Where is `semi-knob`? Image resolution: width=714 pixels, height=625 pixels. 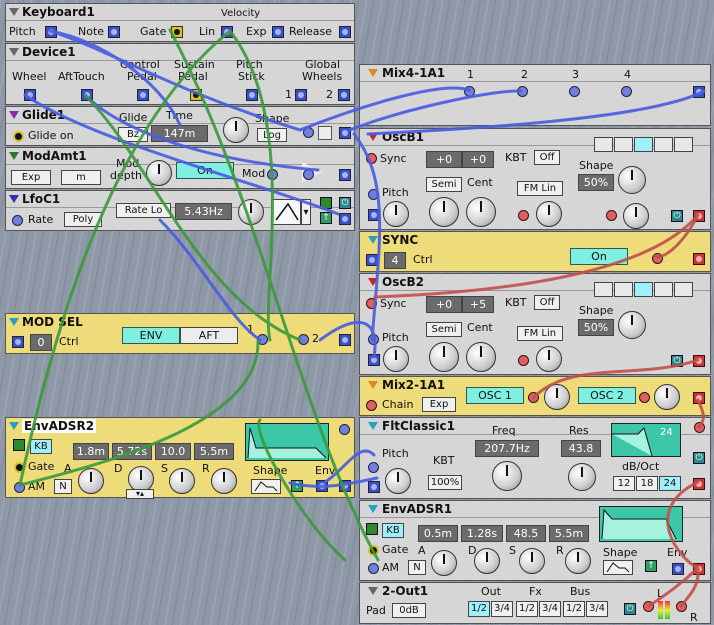 semi-knob is located at coordinates (444, 212).